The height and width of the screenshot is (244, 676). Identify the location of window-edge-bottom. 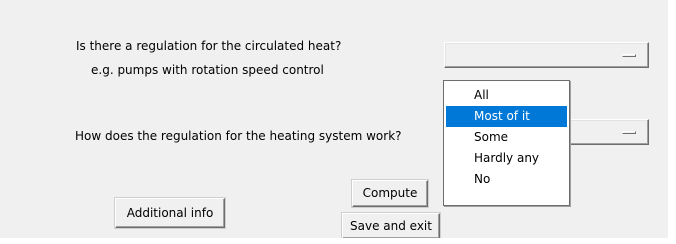
(338, 241).